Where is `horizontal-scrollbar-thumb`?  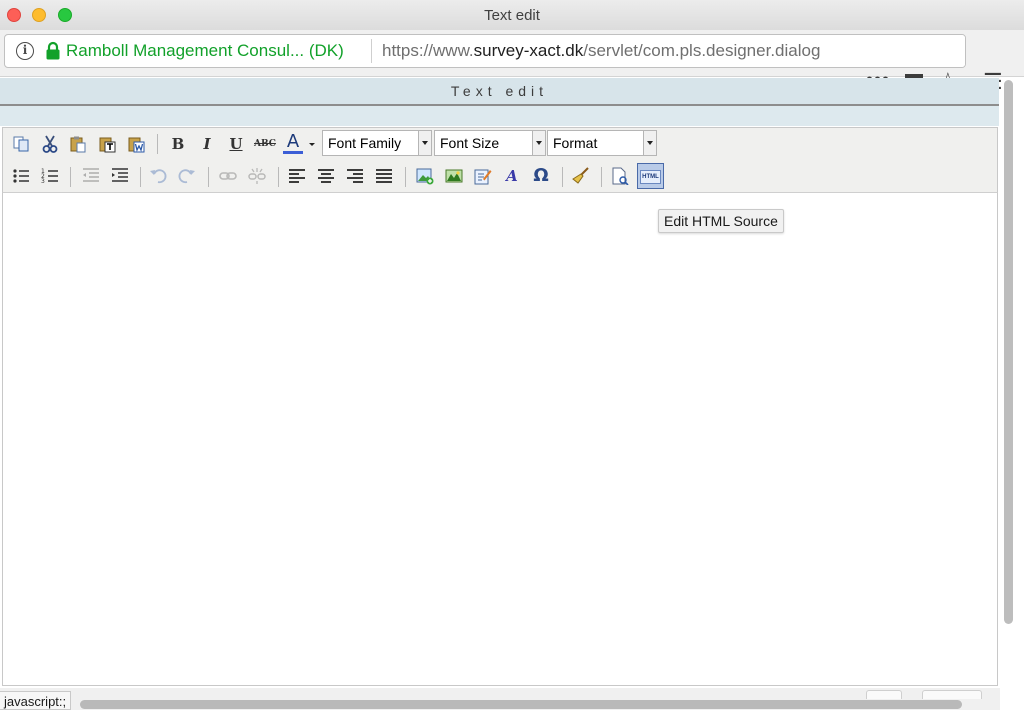
horizontal-scrollbar-thumb is located at coordinates (521, 704).